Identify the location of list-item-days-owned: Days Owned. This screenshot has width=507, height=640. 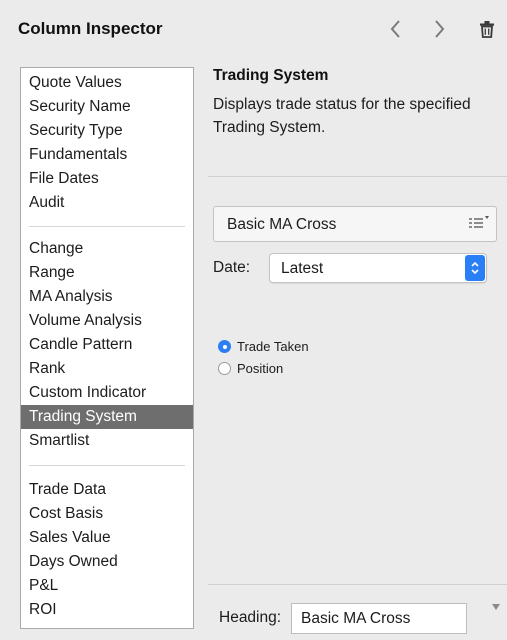
(107, 562).